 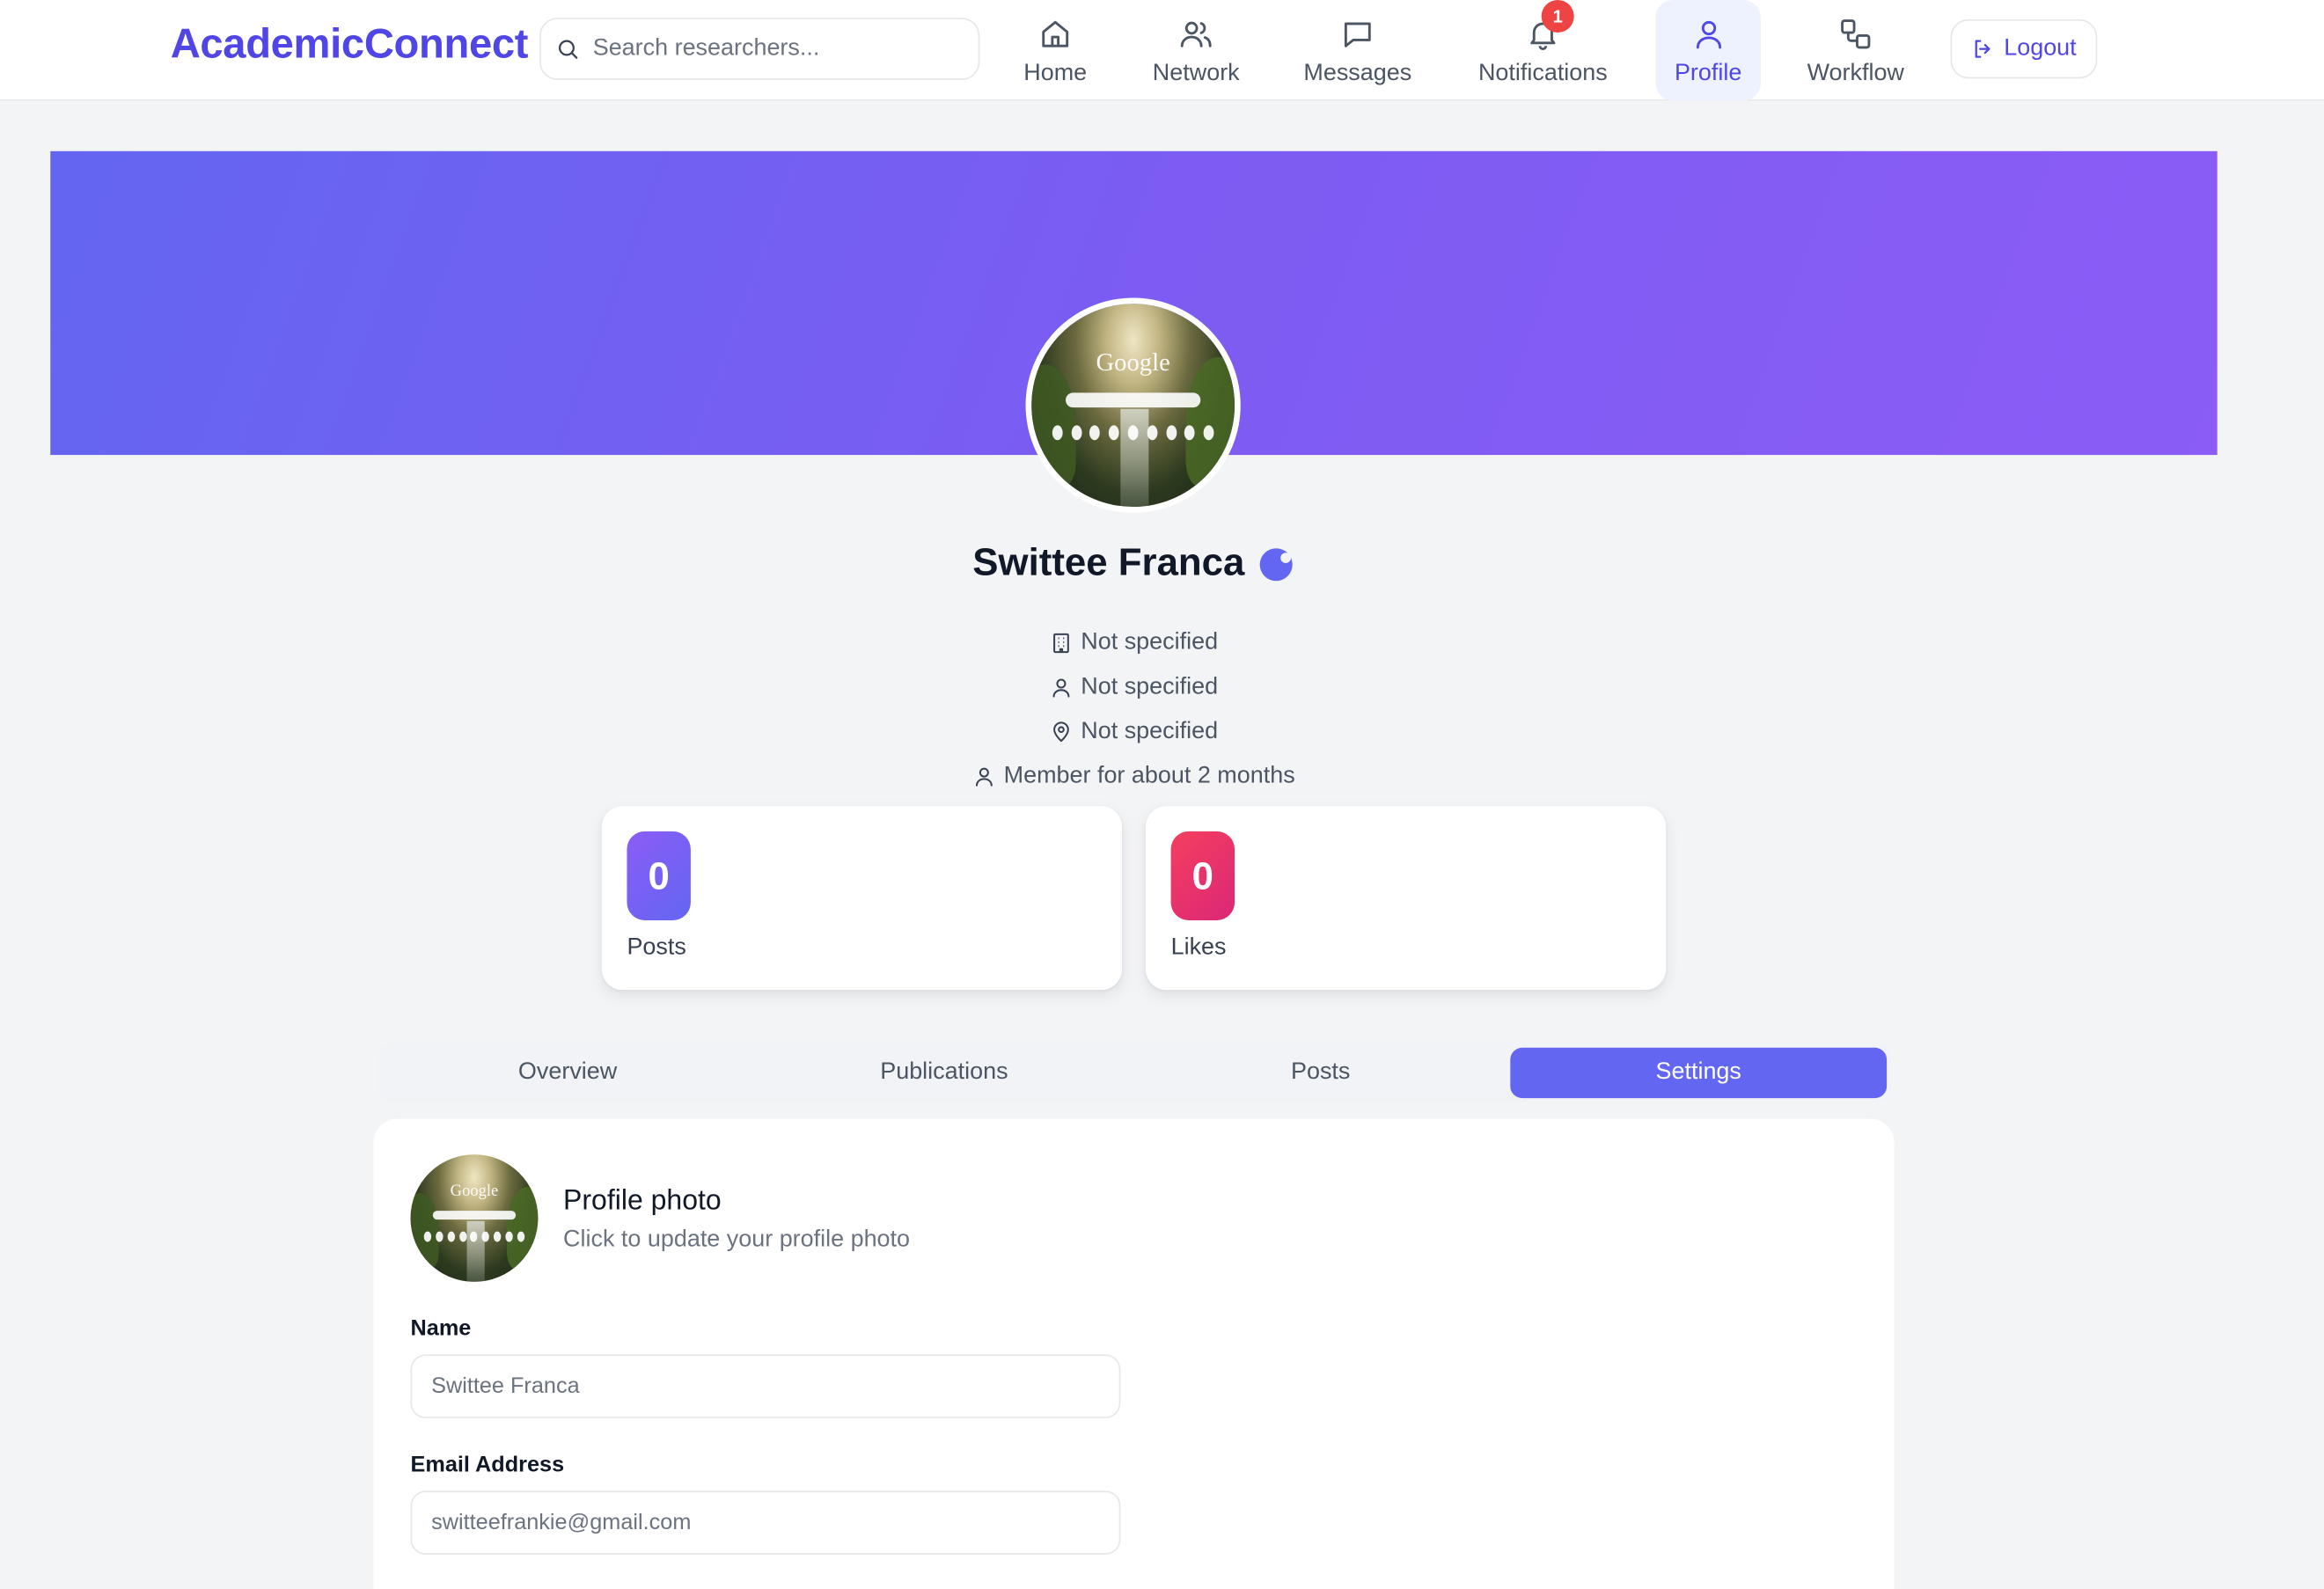 What do you see at coordinates (1542, 73) in the screenshot?
I see `nav-item-label: Notifications` at bounding box center [1542, 73].